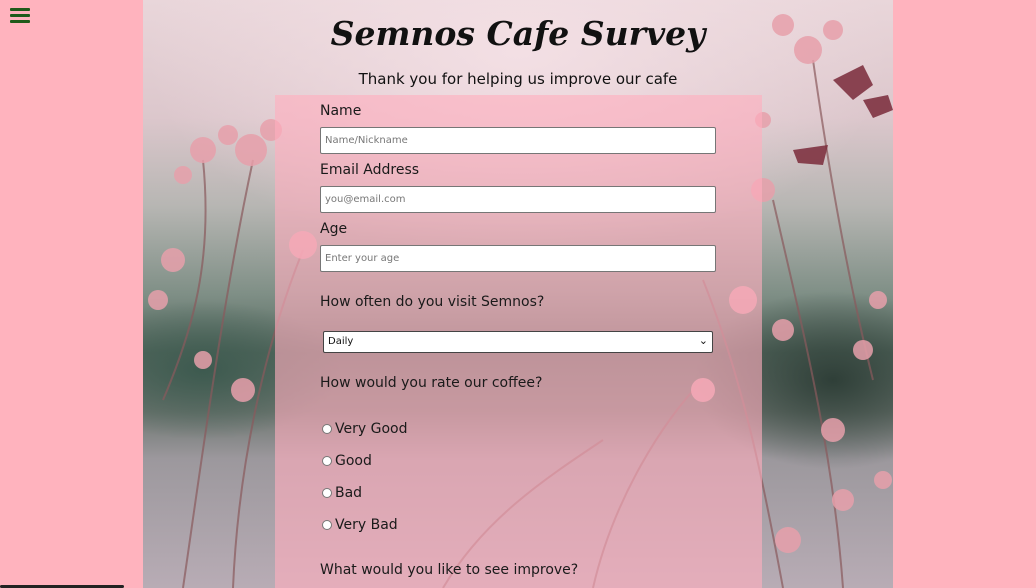 The width and height of the screenshot is (1036, 588). Describe the element at coordinates (431, 383) in the screenshot. I see `coffee-rating-label: How would you rate our coffee?` at that location.